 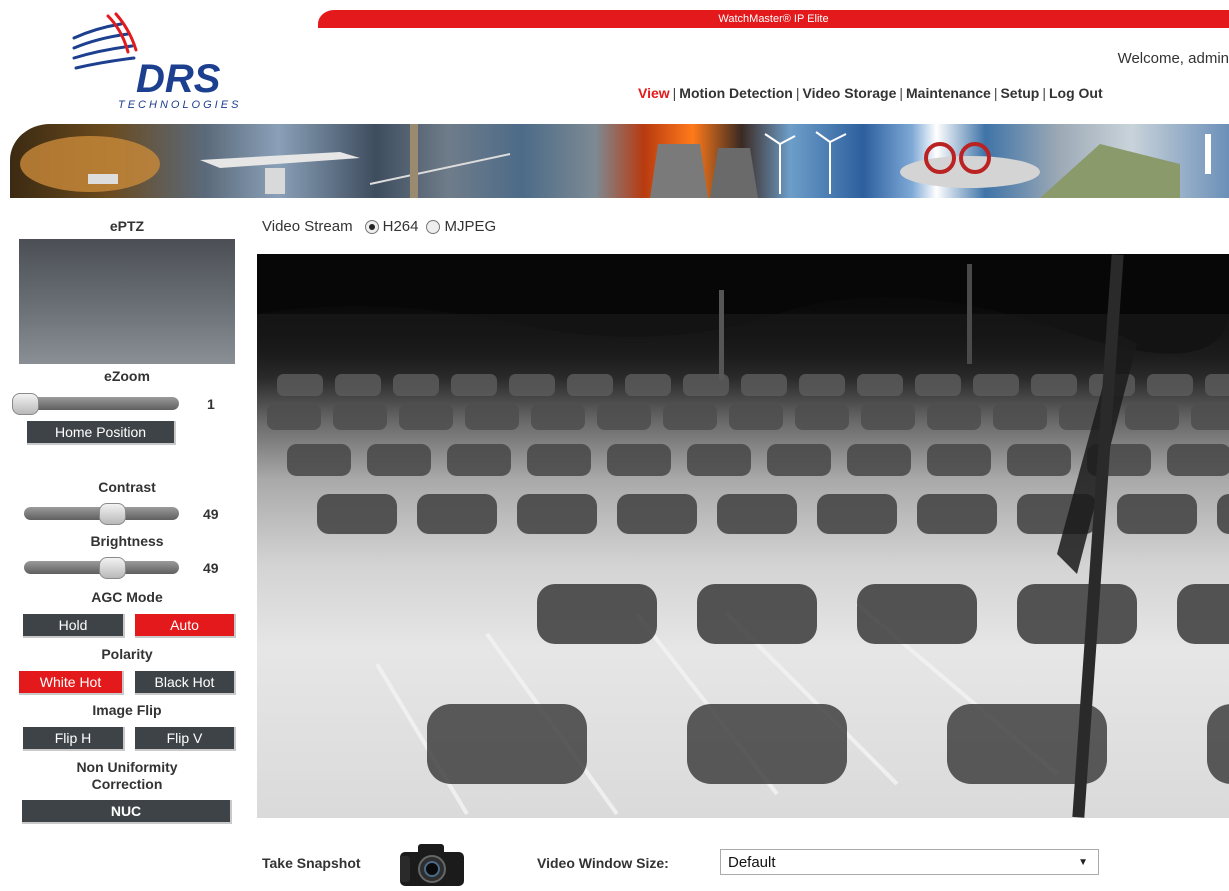 What do you see at coordinates (433, 226) in the screenshot?
I see `mjpeg-radio` at bounding box center [433, 226].